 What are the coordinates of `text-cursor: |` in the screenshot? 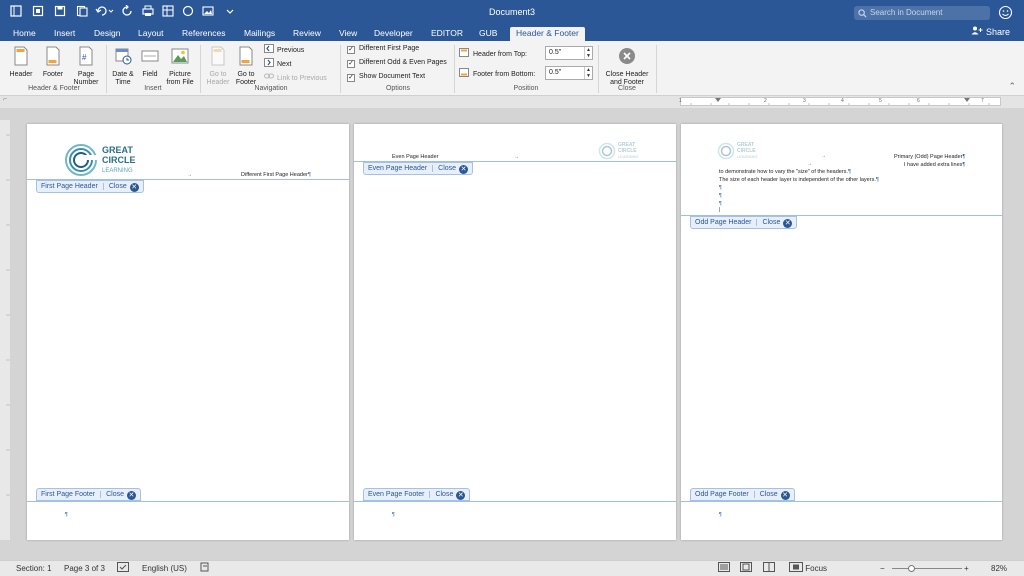 It's located at (720, 210).